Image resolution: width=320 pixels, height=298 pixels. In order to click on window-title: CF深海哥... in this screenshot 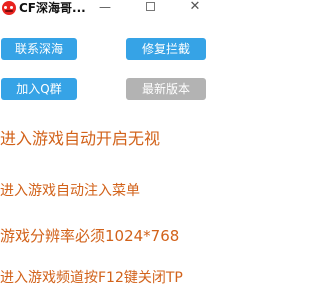, I will do `click(52, 8)`.